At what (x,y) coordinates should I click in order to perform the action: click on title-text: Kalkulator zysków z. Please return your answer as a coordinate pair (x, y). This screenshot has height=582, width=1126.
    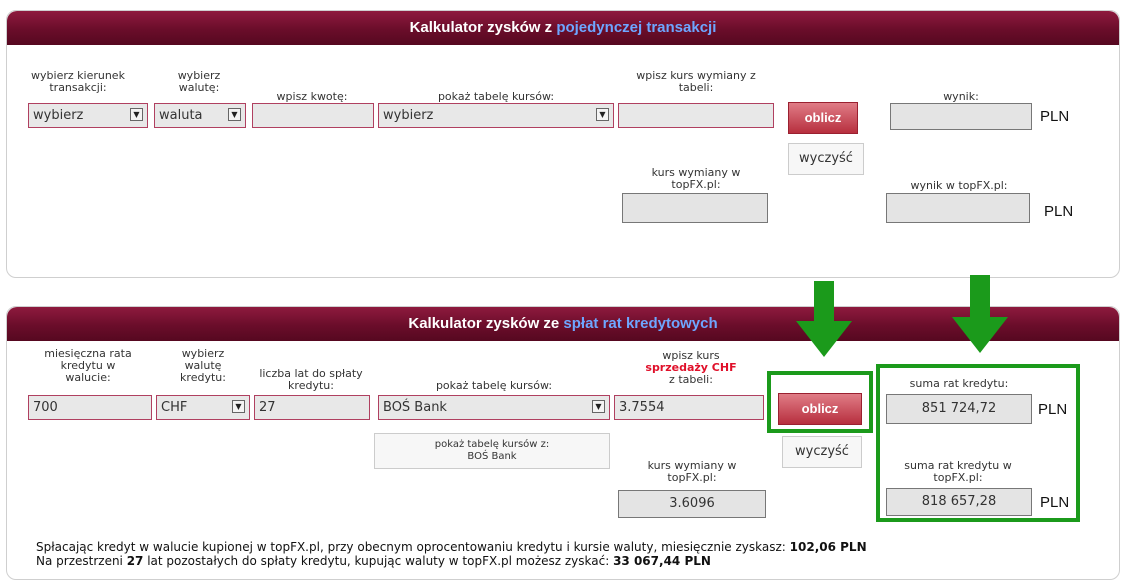
    Looking at the image, I should click on (483, 27).